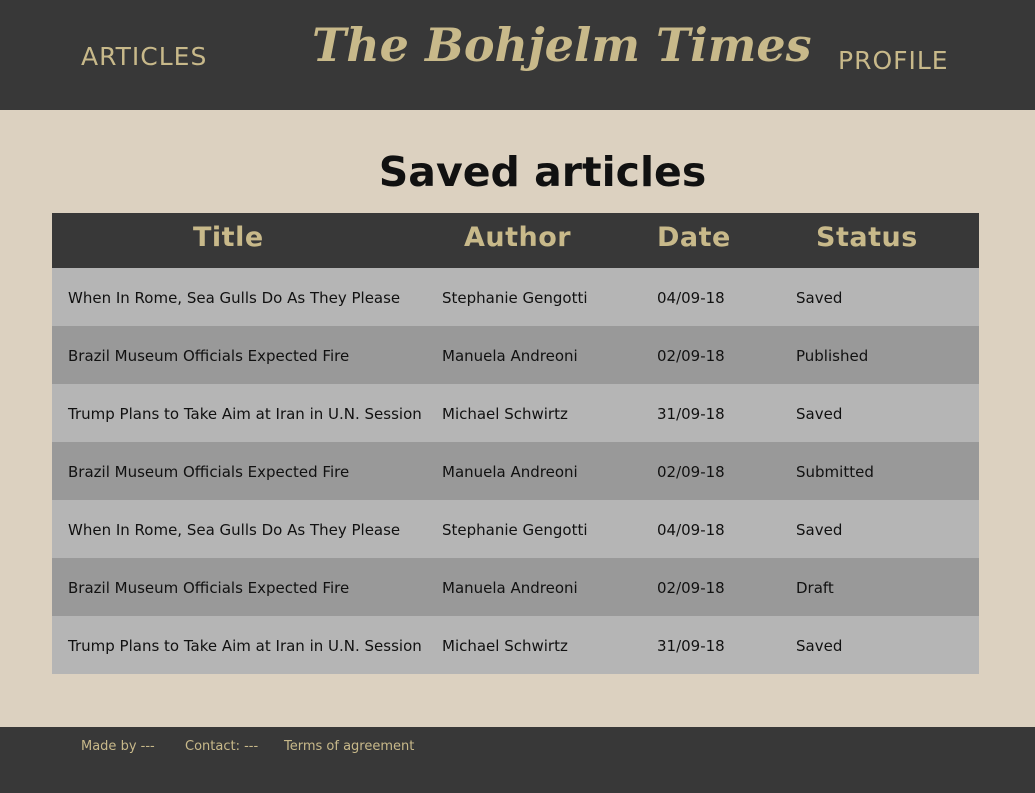 This screenshot has width=1035, height=793. I want to click on footer-contact: Contact: ---, so click(222, 746).